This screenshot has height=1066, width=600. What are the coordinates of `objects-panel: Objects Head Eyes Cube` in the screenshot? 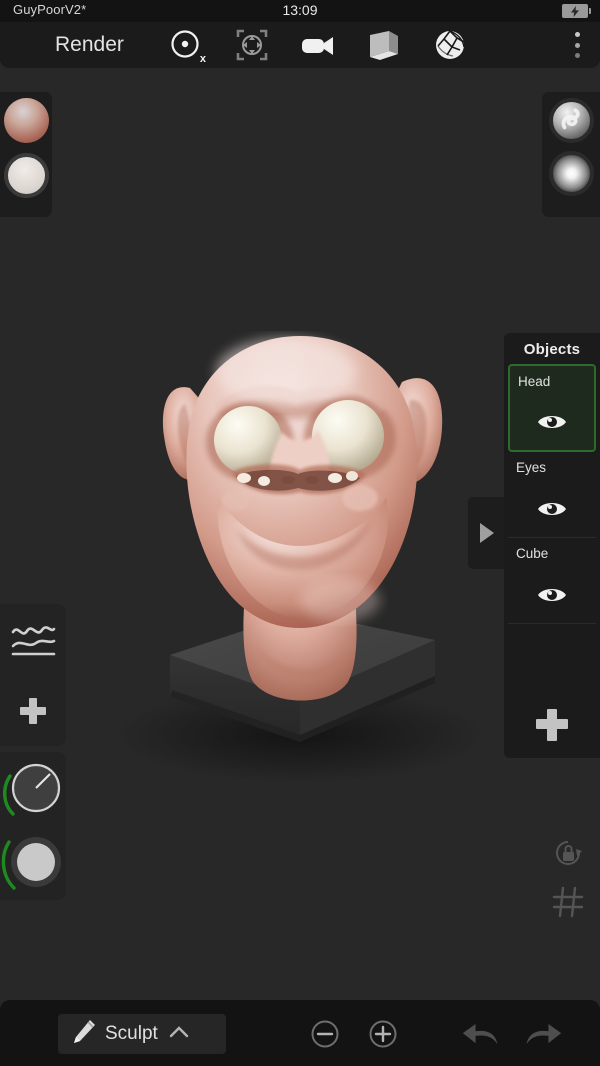 It's located at (552, 545).